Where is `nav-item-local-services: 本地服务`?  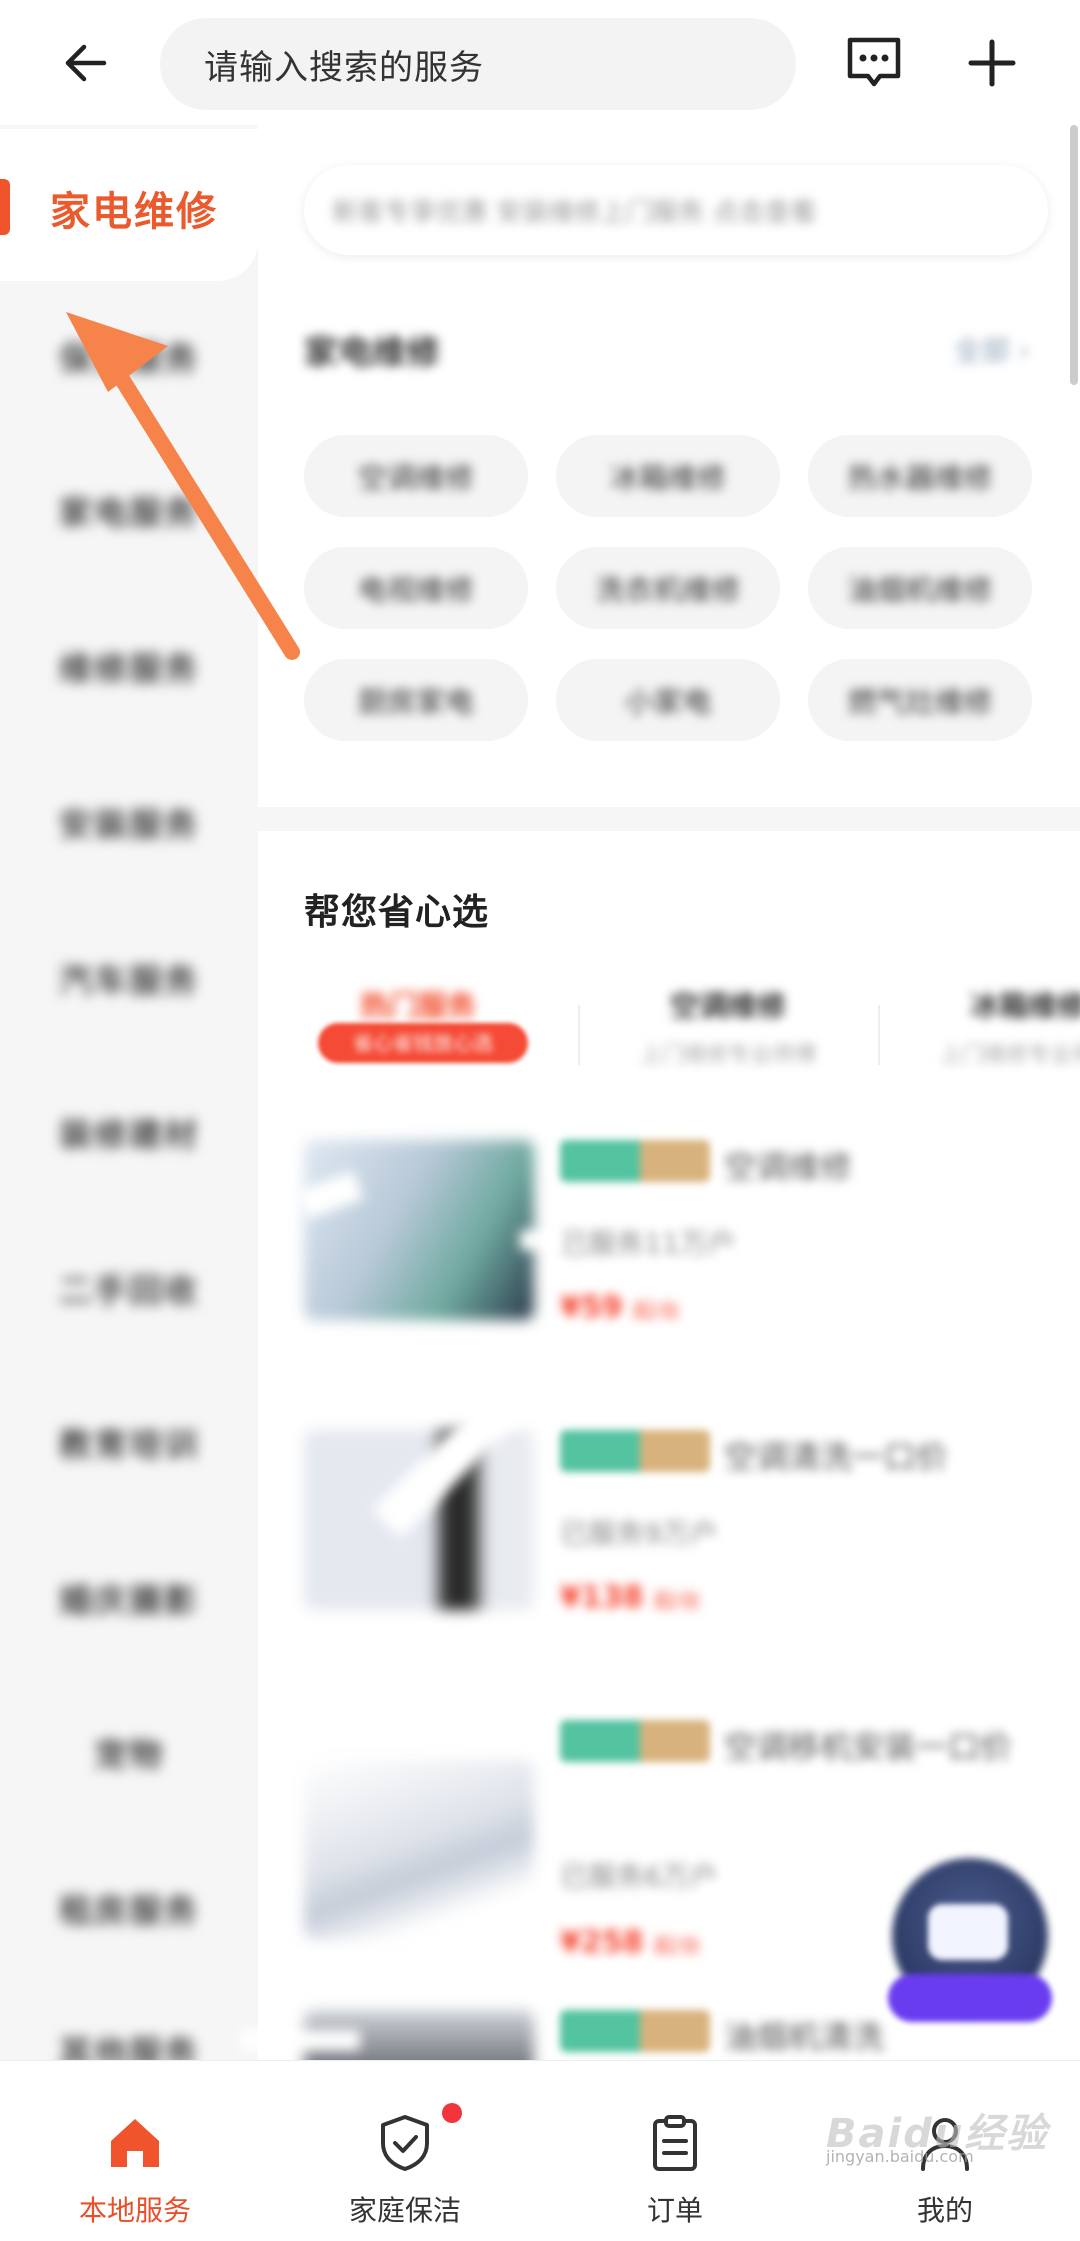 nav-item-local-services: 本地服务 is located at coordinates (135, 2151).